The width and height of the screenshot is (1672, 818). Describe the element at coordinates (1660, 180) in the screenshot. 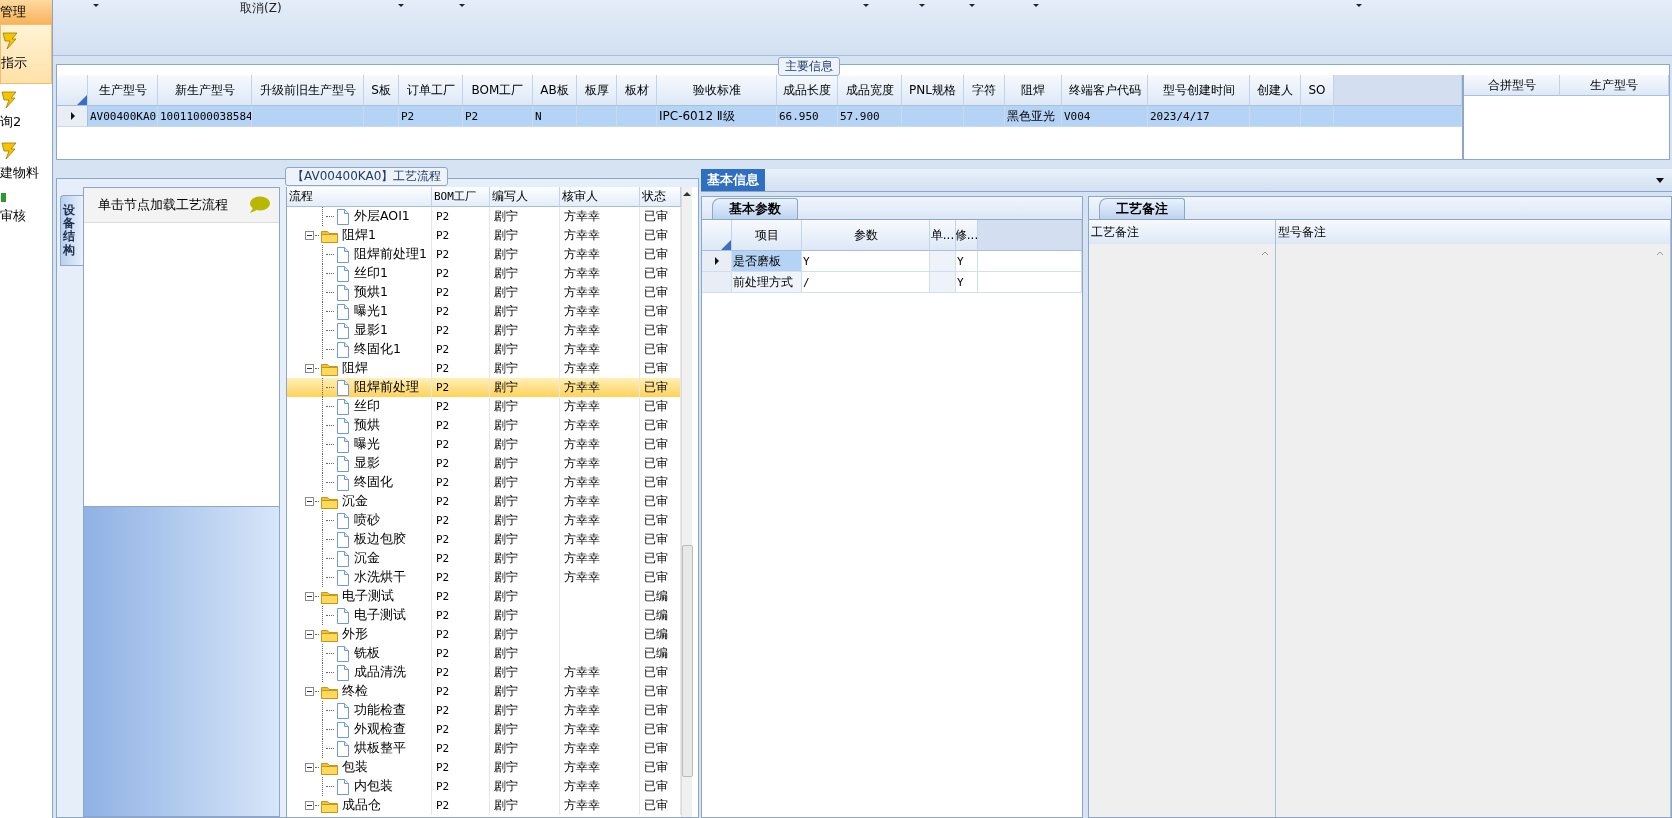

I see `dropdown-icon` at that location.